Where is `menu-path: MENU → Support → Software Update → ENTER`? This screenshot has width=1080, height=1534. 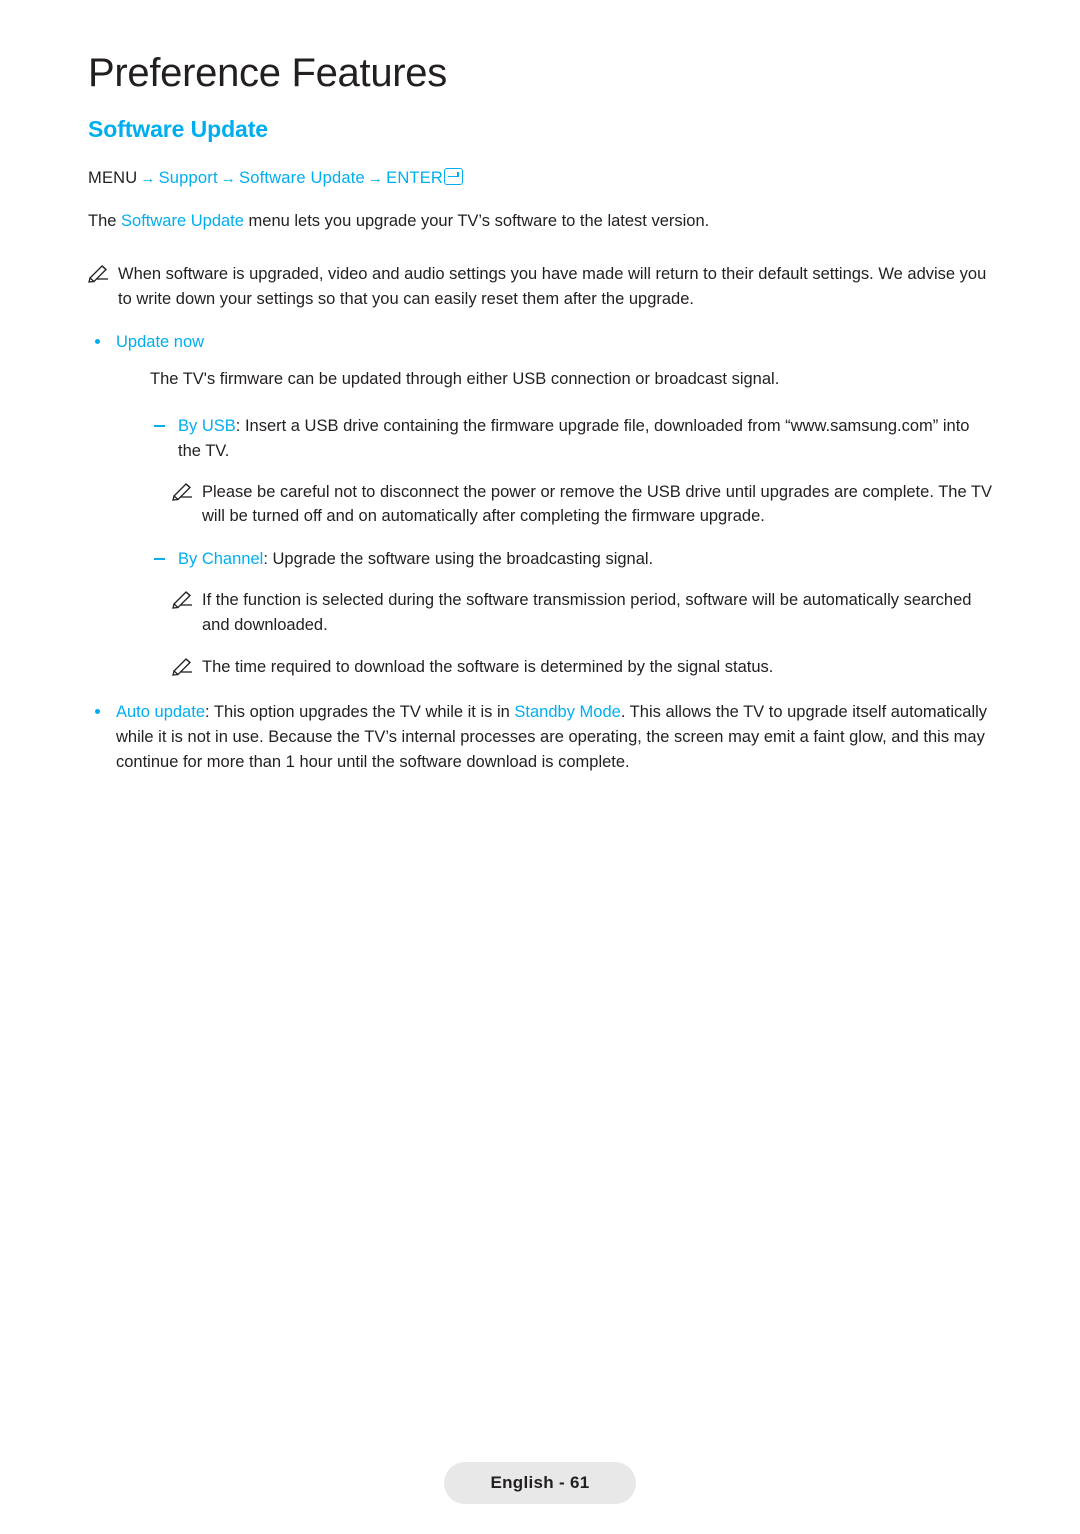
menu-path: MENU → Support → Software Update → ENTER is located at coordinates (540, 178).